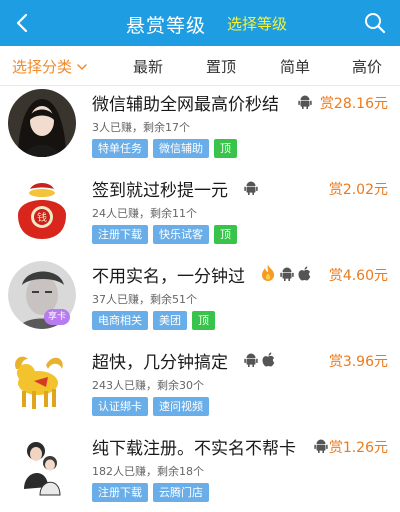 This screenshot has height=512, width=400. What do you see at coordinates (141, 127) in the screenshot?
I see `task-stats: 3人已赚，剩余17个` at bounding box center [141, 127].